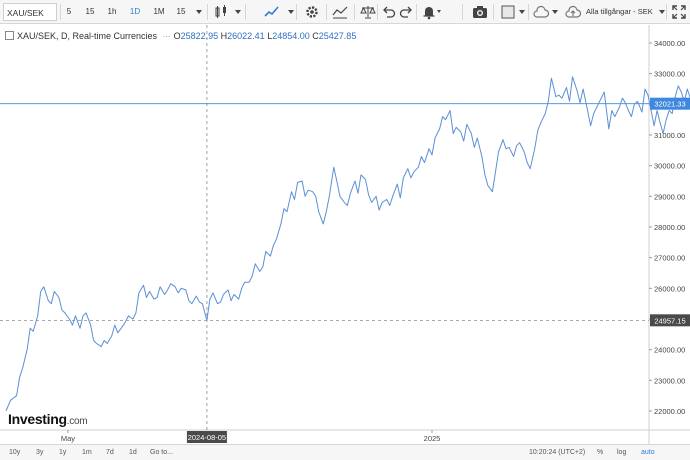  What do you see at coordinates (669, 74) in the screenshot?
I see `y-tick-label: 33000.00` at bounding box center [669, 74].